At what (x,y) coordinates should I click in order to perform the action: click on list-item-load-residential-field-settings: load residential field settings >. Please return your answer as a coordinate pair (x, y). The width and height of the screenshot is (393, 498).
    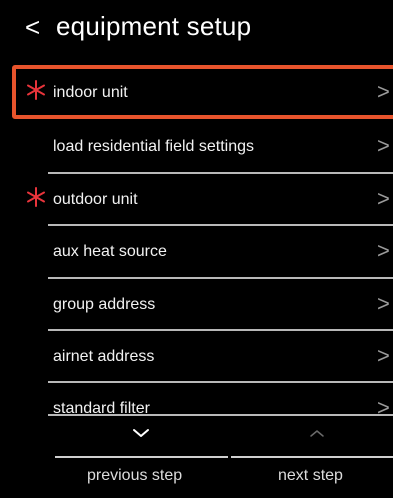
    Looking at the image, I should click on (196, 147).